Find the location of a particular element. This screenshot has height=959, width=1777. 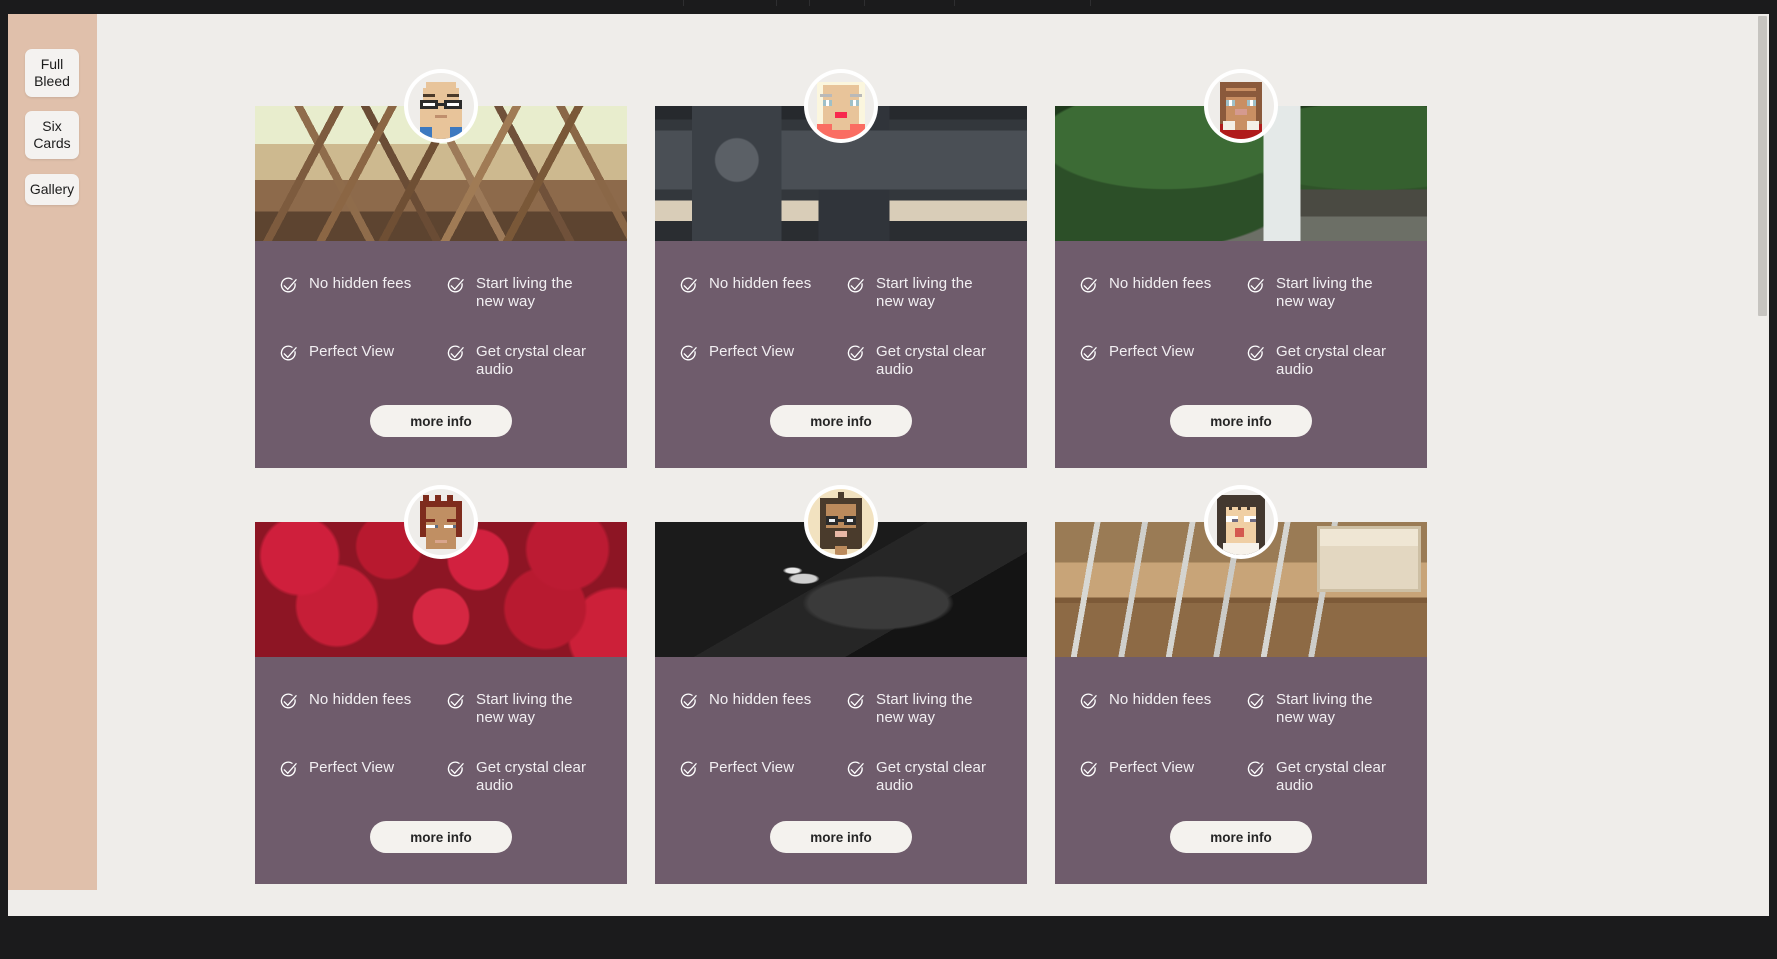

sidebar-item-label: Six is located at coordinates (52, 126).